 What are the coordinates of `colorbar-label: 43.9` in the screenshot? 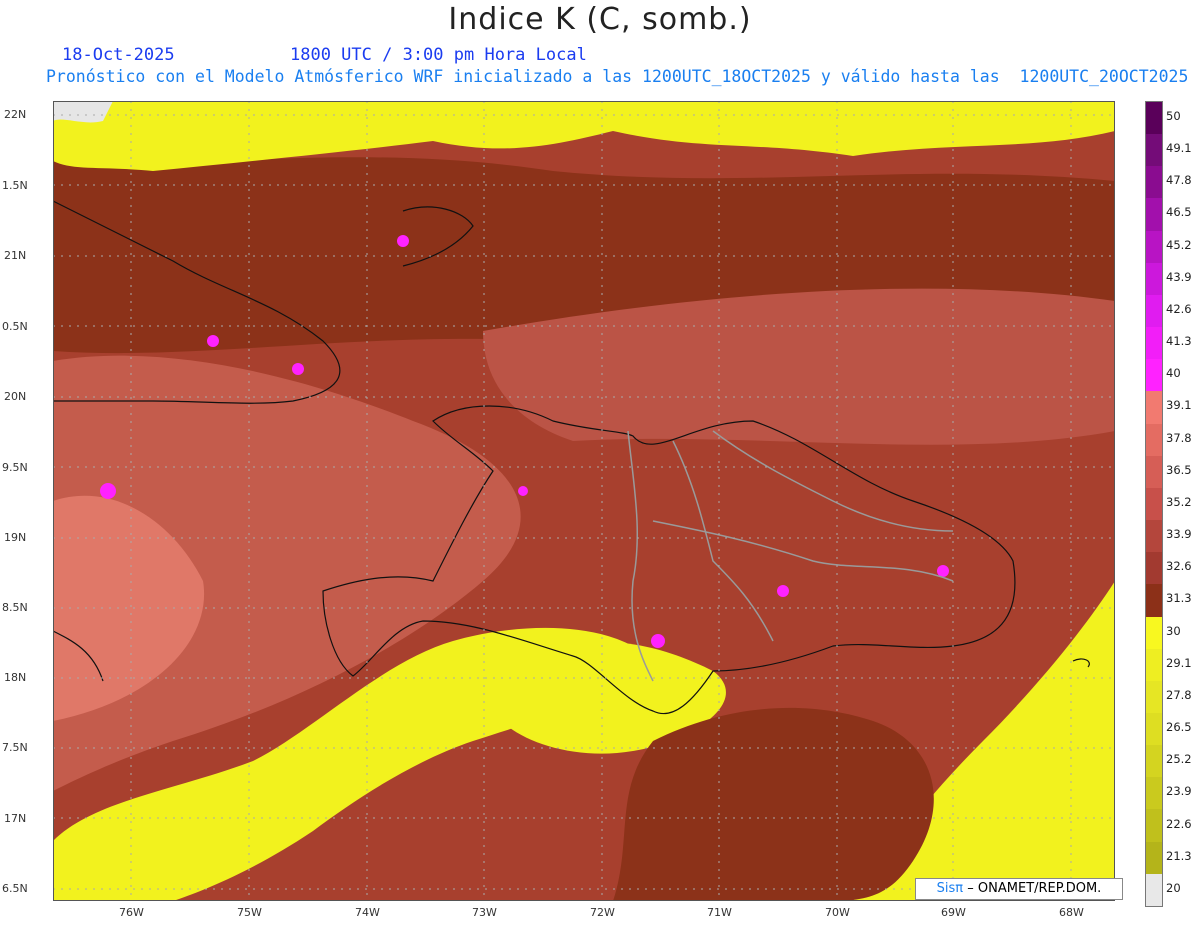 It's located at (1179, 276).